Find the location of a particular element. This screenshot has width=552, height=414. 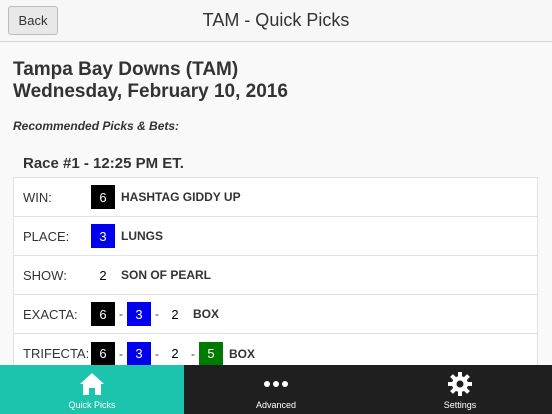

tab-quick-picks: Quick Picks is located at coordinates (92, 389).